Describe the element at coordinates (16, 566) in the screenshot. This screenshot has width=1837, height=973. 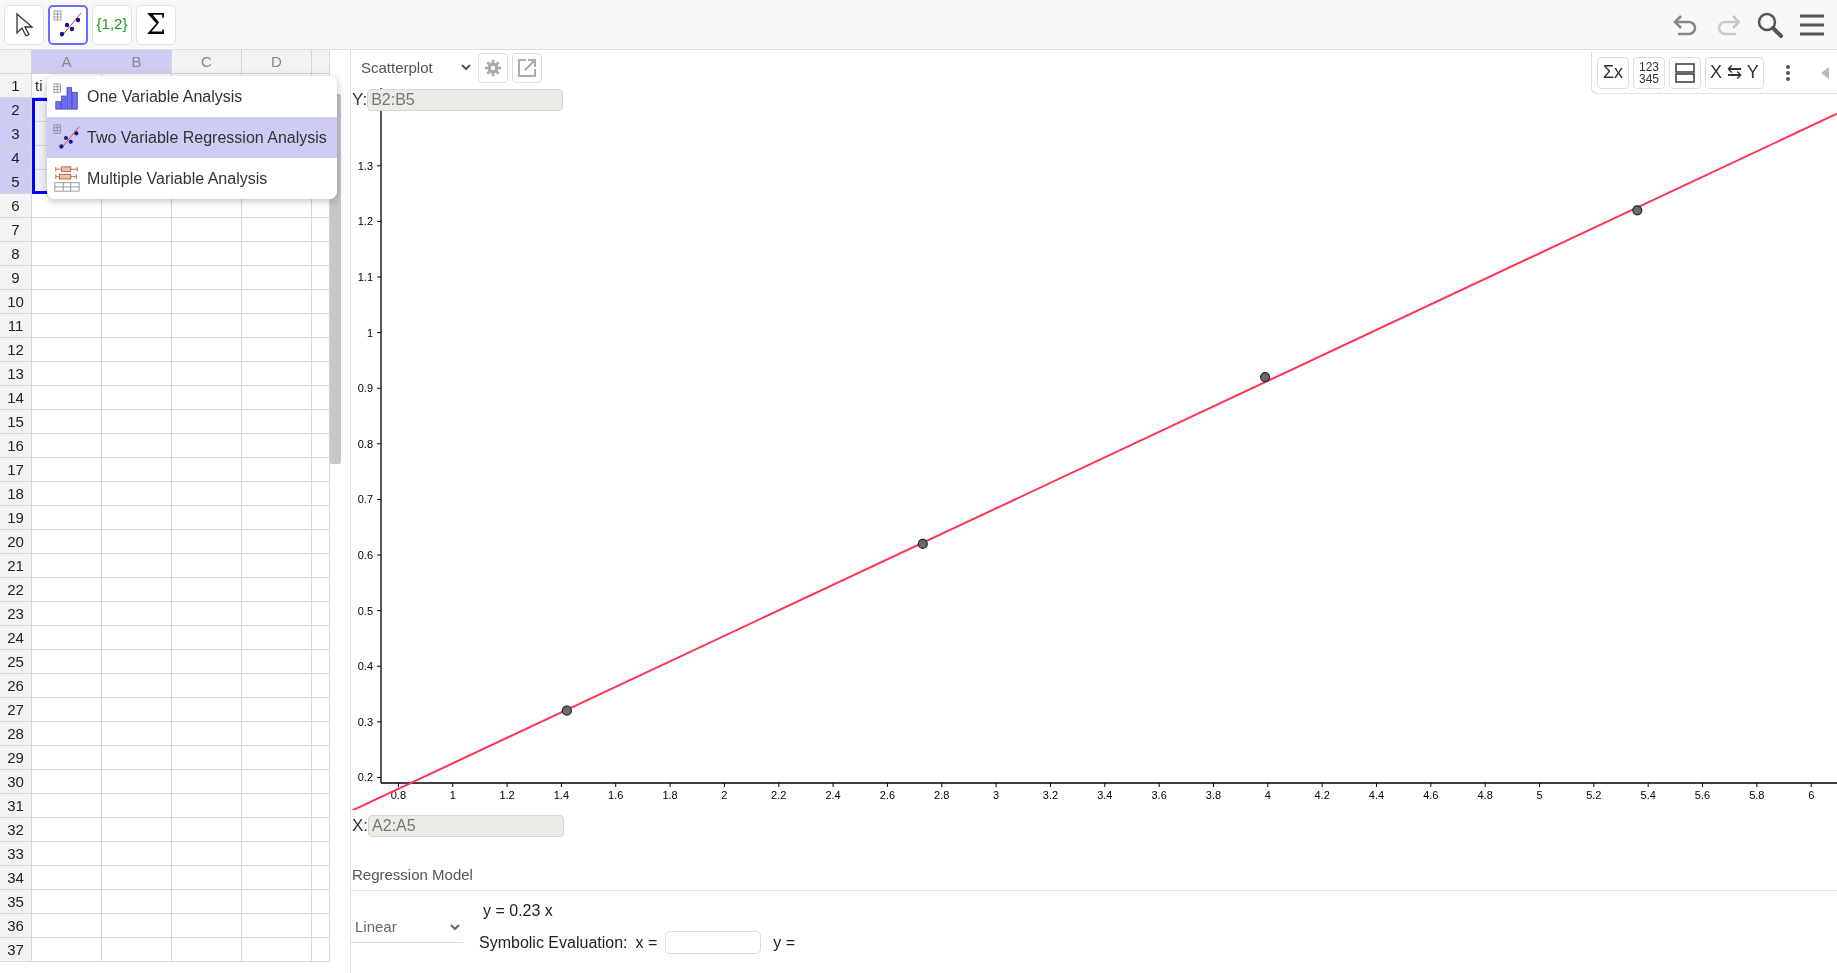
I see `row-header: 21` at that location.